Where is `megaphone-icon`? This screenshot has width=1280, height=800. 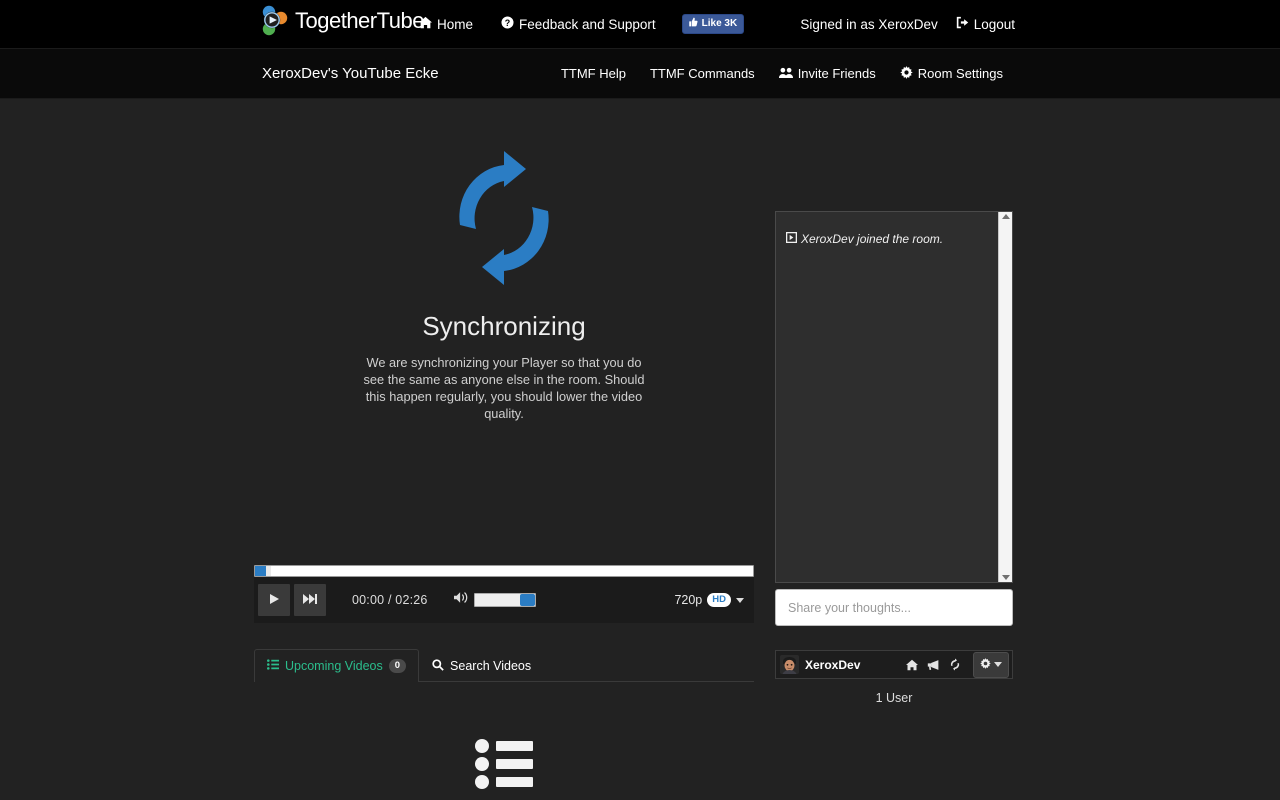 megaphone-icon is located at coordinates (933, 665).